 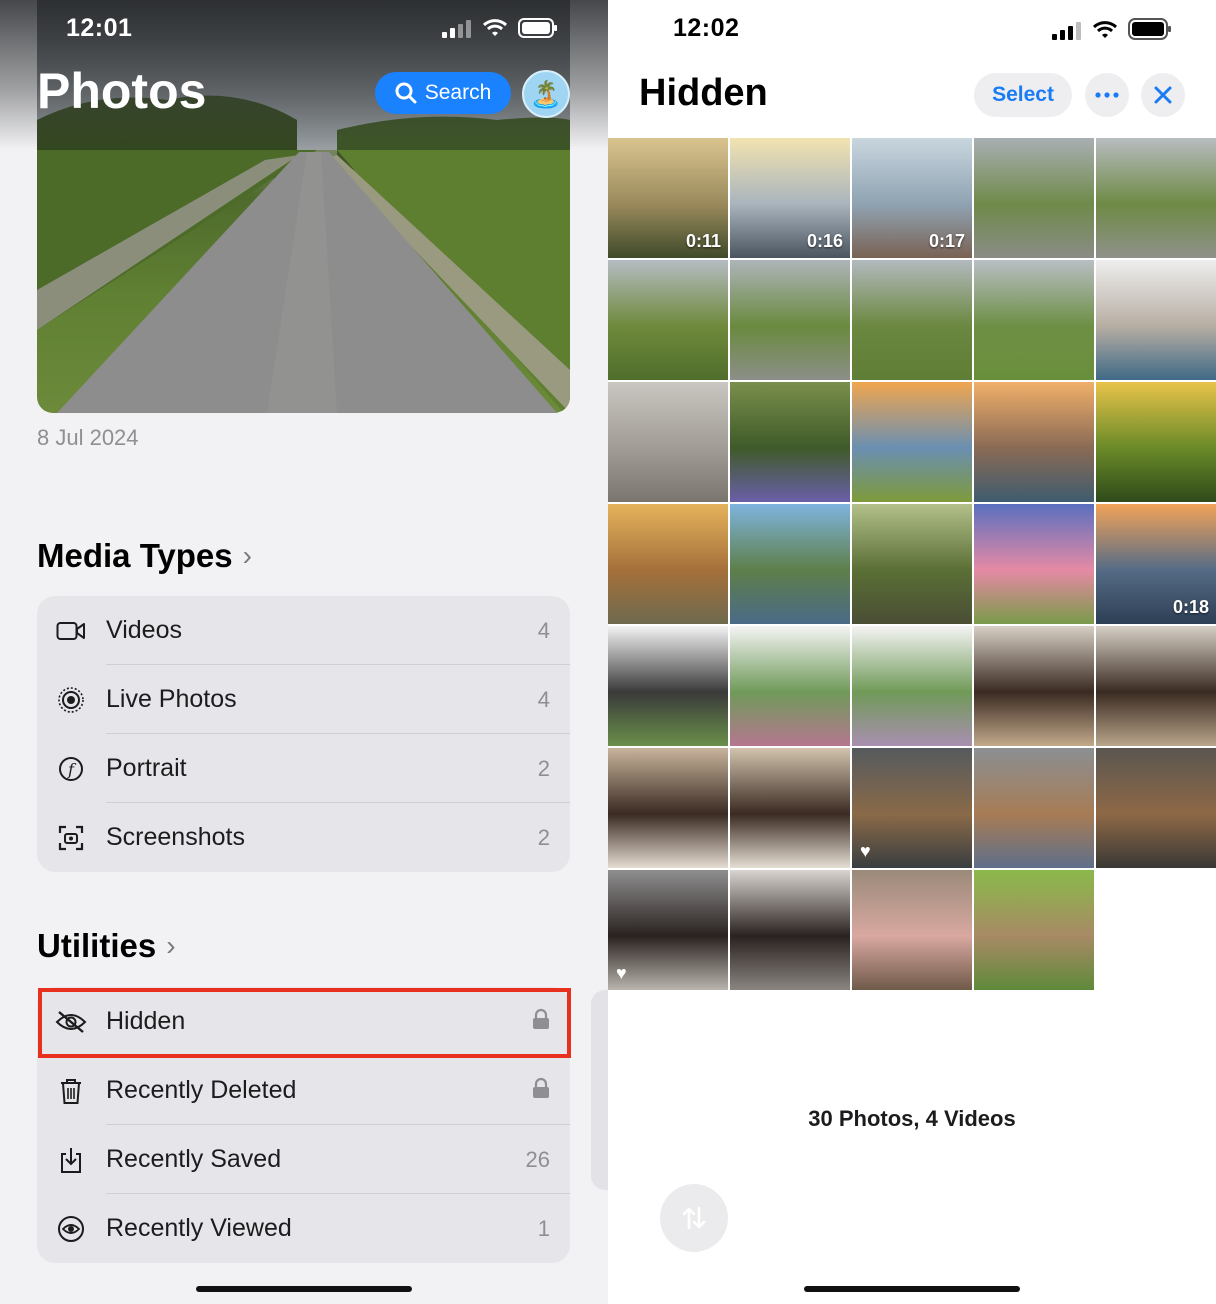 What do you see at coordinates (88, 437) in the screenshot?
I see `featured-photo-date: 8 Jul 2024` at bounding box center [88, 437].